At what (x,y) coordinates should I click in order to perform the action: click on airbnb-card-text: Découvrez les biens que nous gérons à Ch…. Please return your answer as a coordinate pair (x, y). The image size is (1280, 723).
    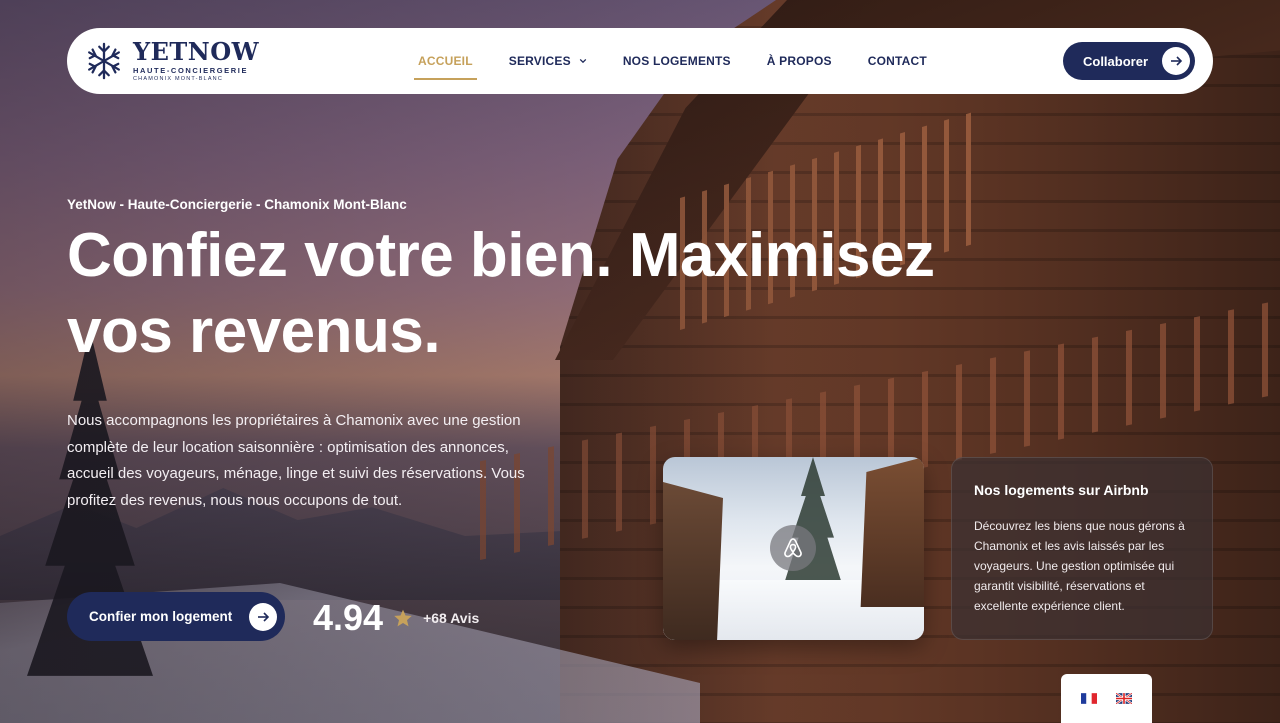
    Looking at the image, I should click on (1079, 566).